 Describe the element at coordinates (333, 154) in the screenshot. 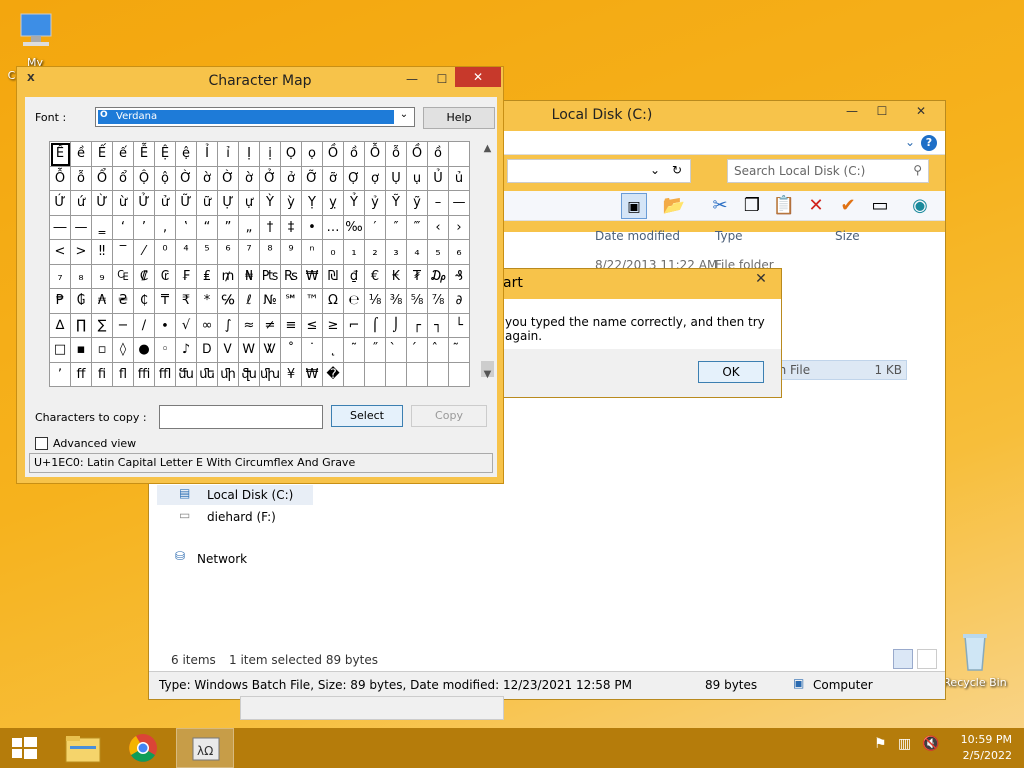

I see `character-cell: Ồ` at that location.